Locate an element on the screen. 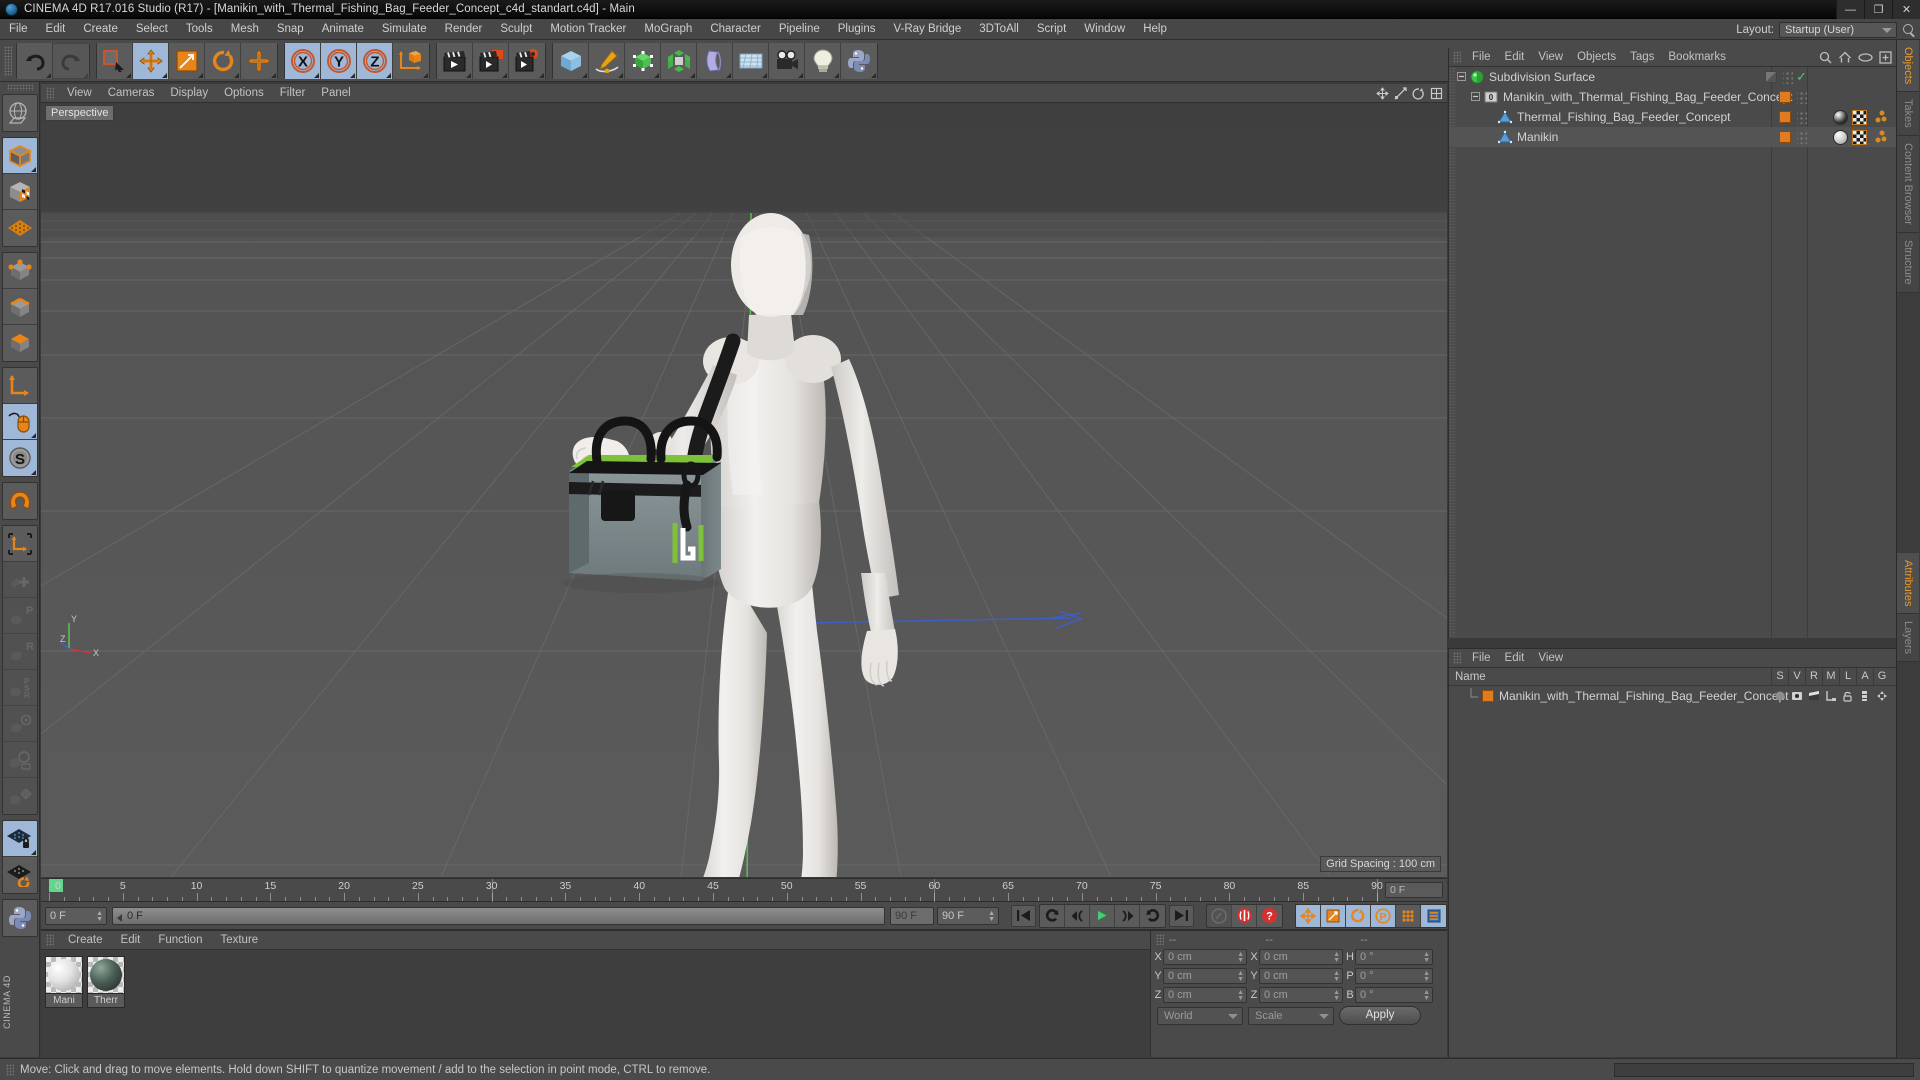 This screenshot has width=1920, height=1080. object-menu-tags: Tags is located at coordinates (1642, 57).